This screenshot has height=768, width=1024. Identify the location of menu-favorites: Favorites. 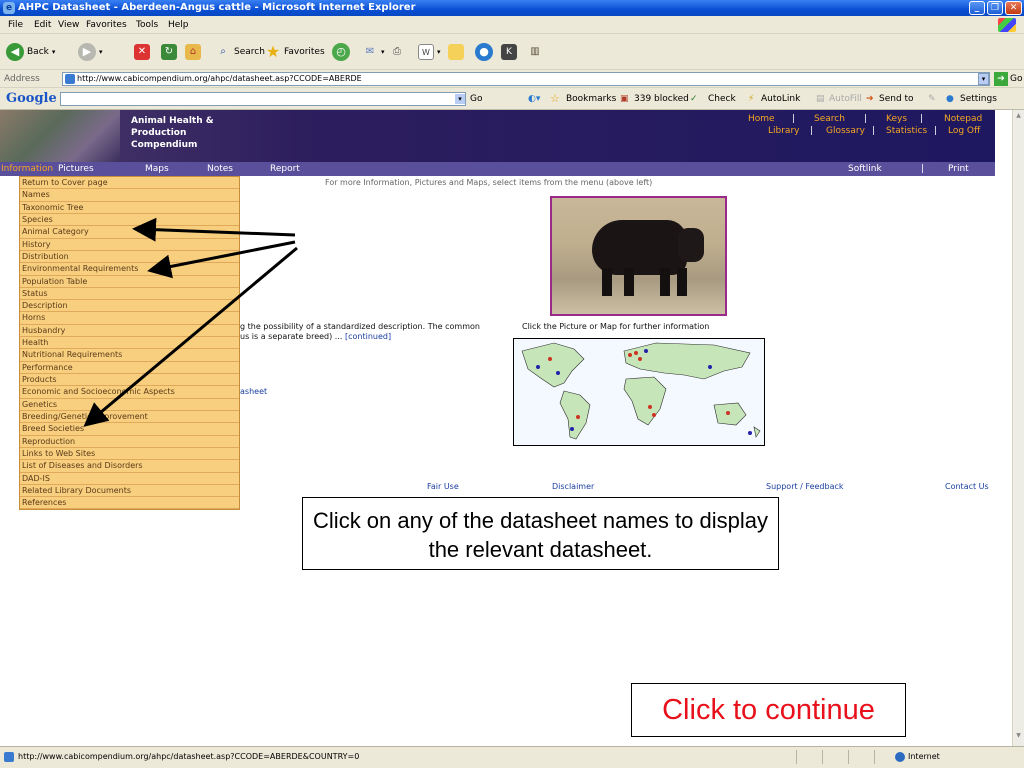
(106, 25).